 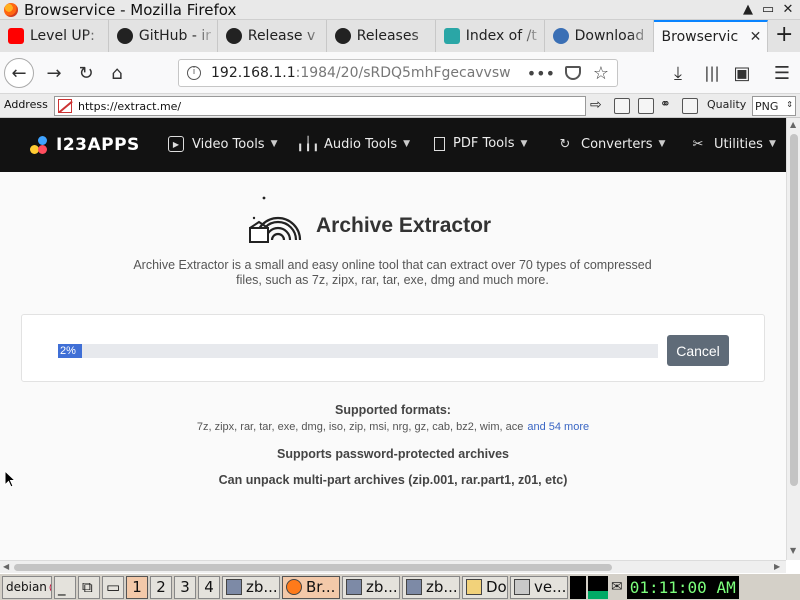 What do you see at coordinates (558, 427) in the screenshot?
I see `more-formats-link: and 54 more` at bounding box center [558, 427].